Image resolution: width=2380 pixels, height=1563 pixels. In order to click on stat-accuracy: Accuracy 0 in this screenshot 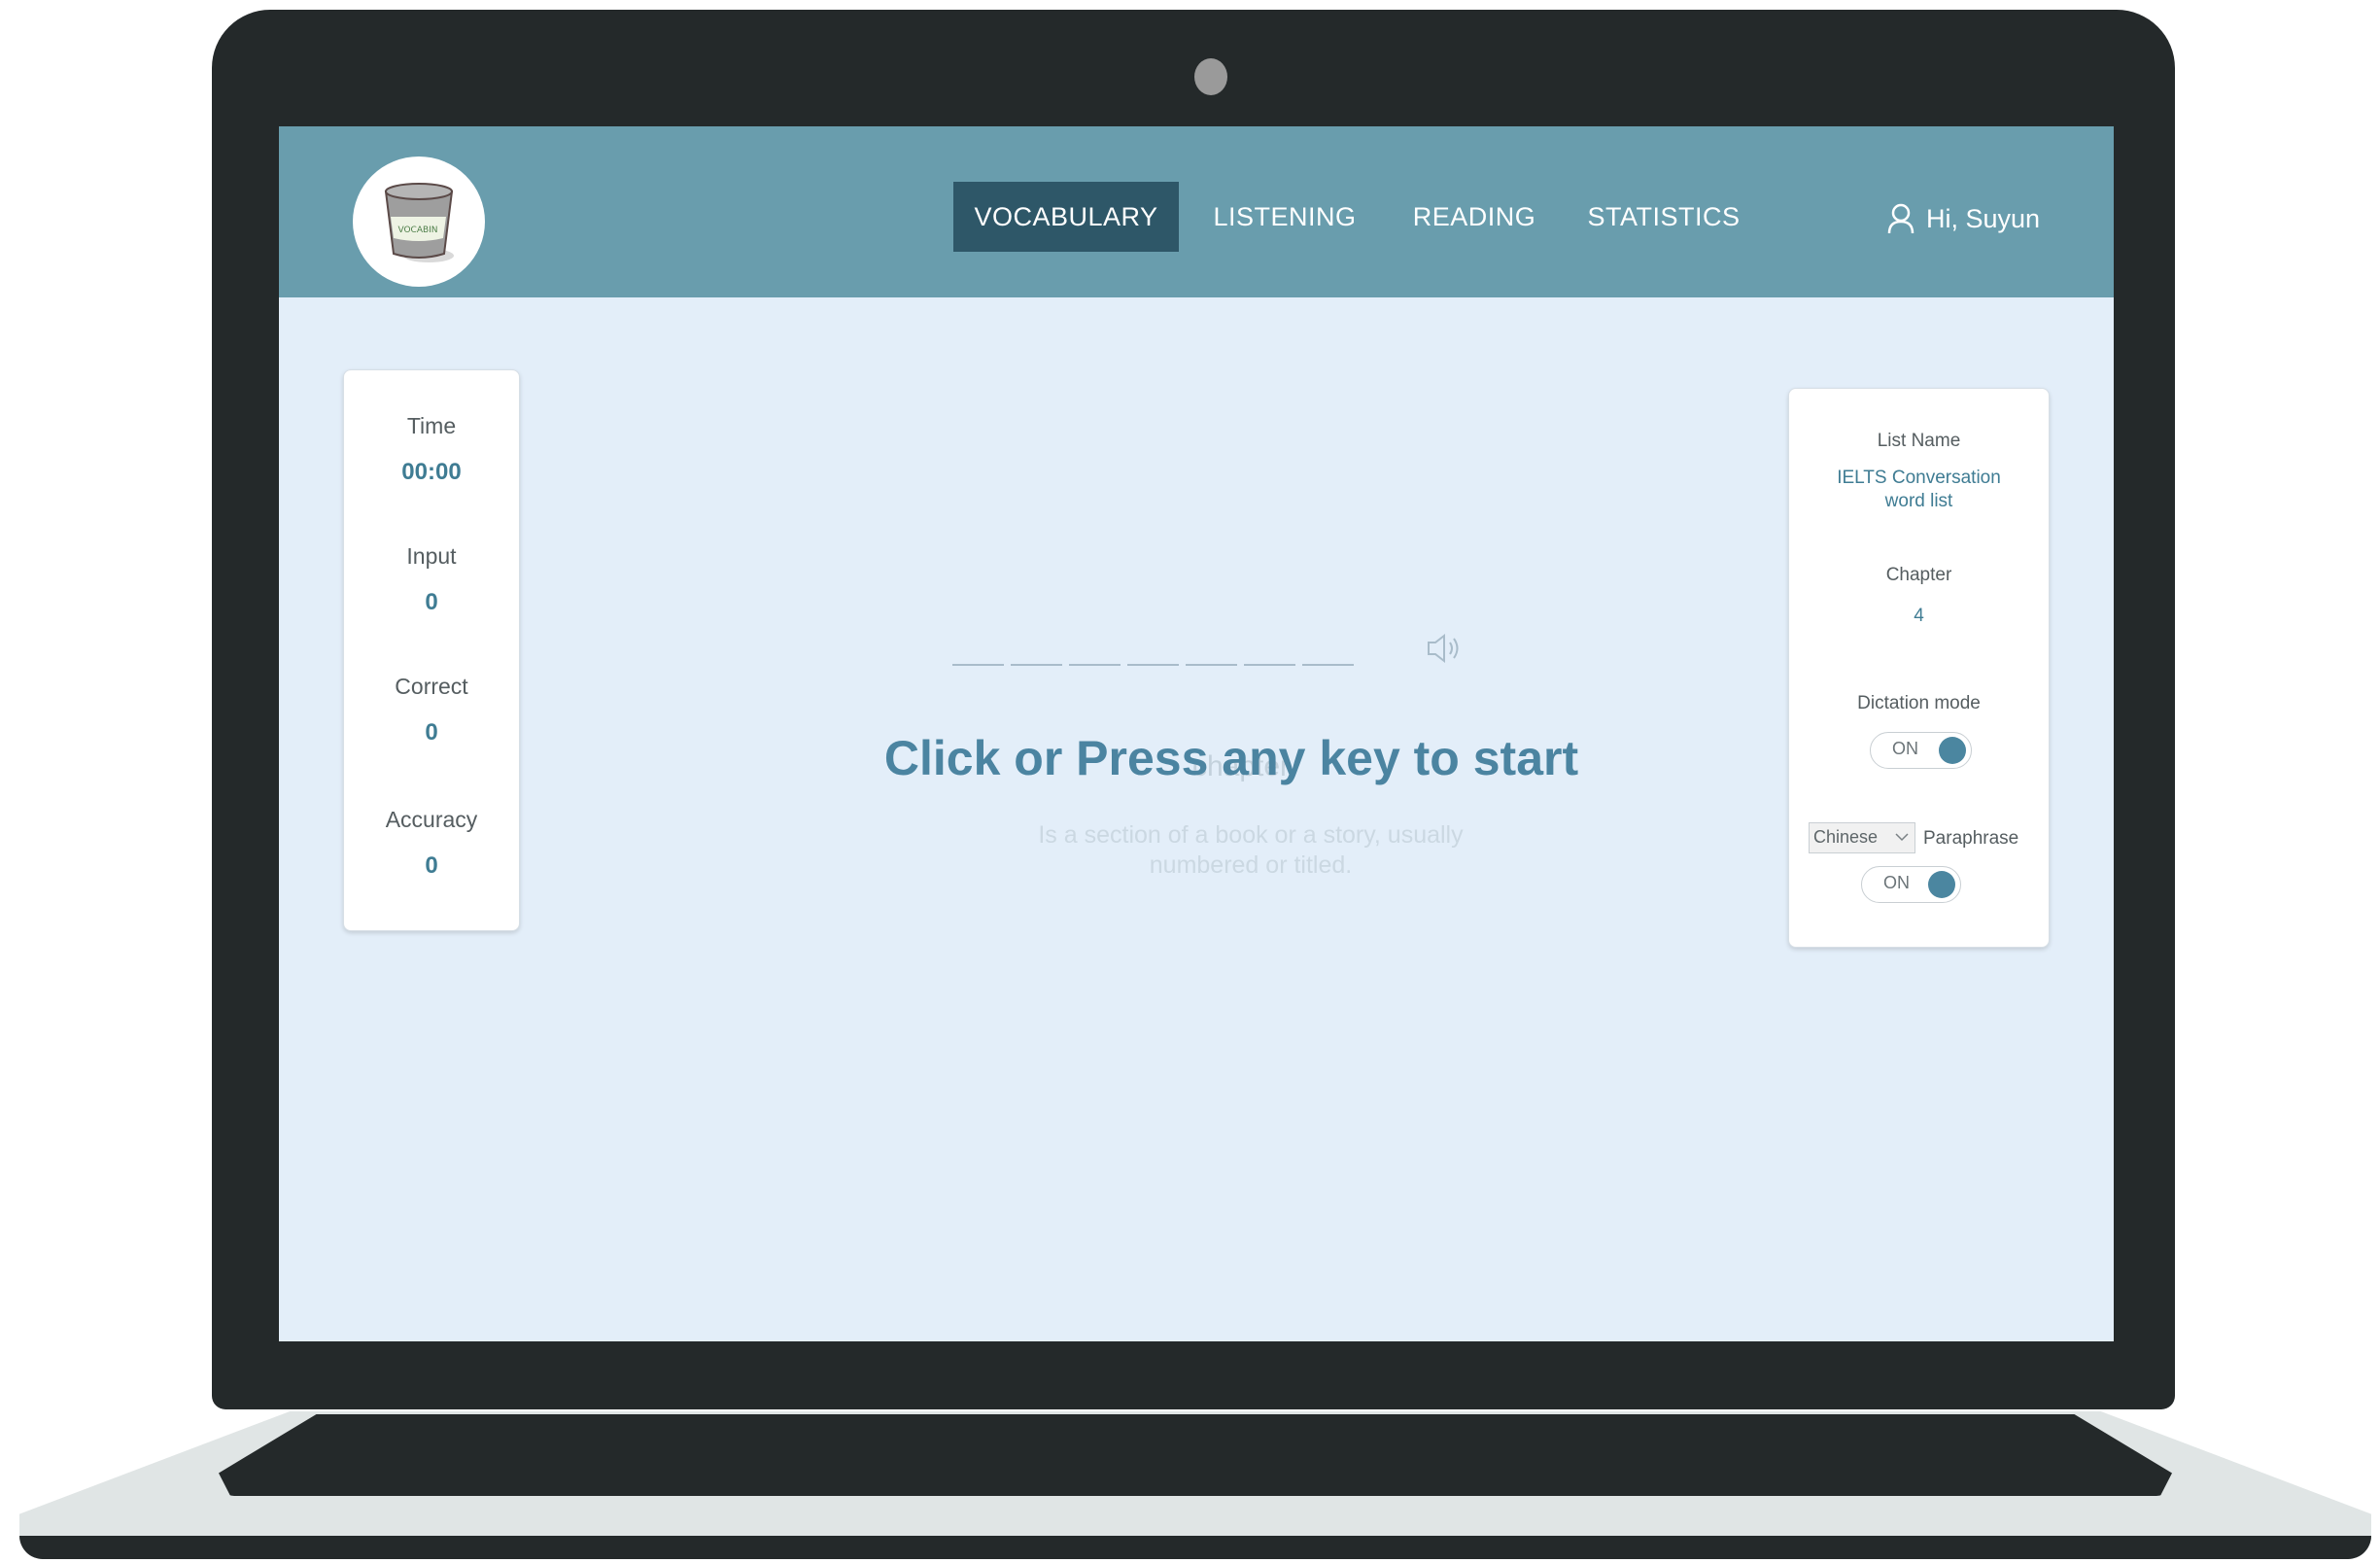, I will do `click(431, 843)`.